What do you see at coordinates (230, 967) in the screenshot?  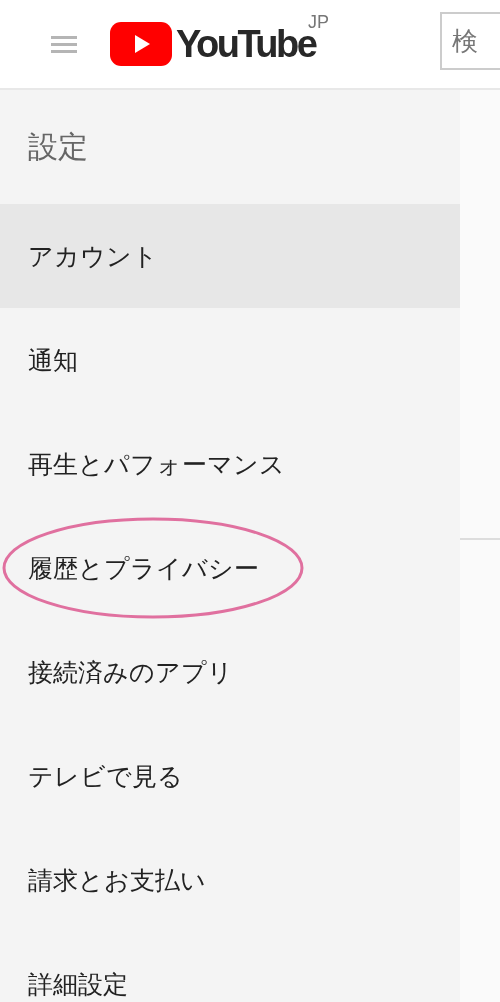 I see `sidebar-item: 詳細設定` at bounding box center [230, 967].